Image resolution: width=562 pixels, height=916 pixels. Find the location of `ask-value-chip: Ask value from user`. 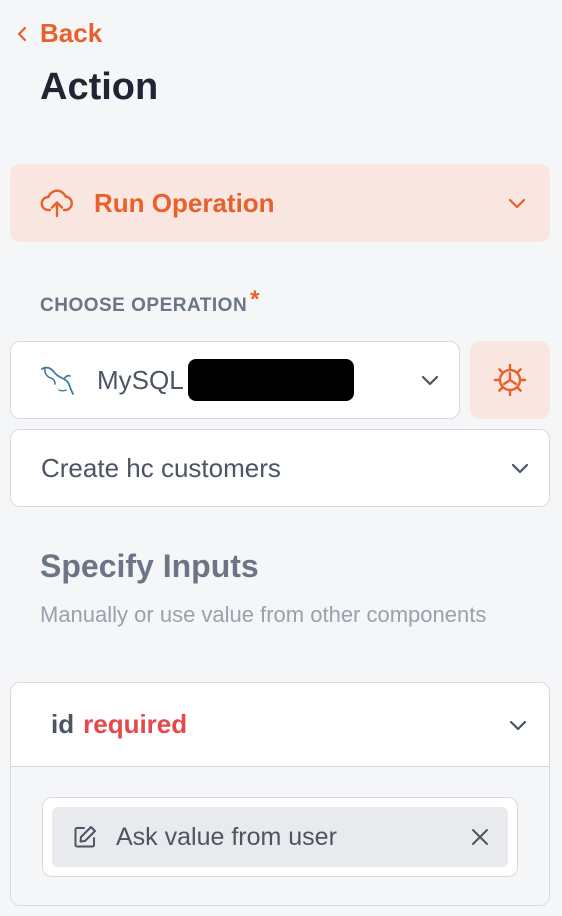

ask-value-chip: Ask value from user is located at coordinates (280, 837).